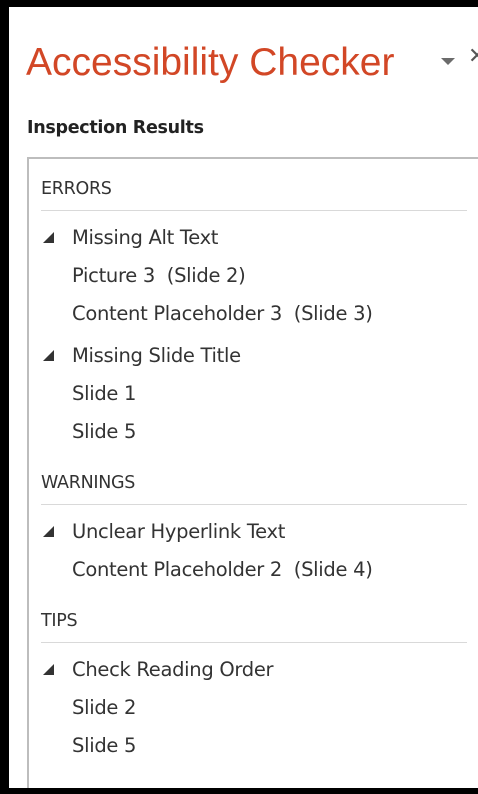 The height and width of the screenshot is (794, 478). Describe the element at coordinates (173, 669) in the screenshot. I see `issue-label: Check Reading Order` at that location.